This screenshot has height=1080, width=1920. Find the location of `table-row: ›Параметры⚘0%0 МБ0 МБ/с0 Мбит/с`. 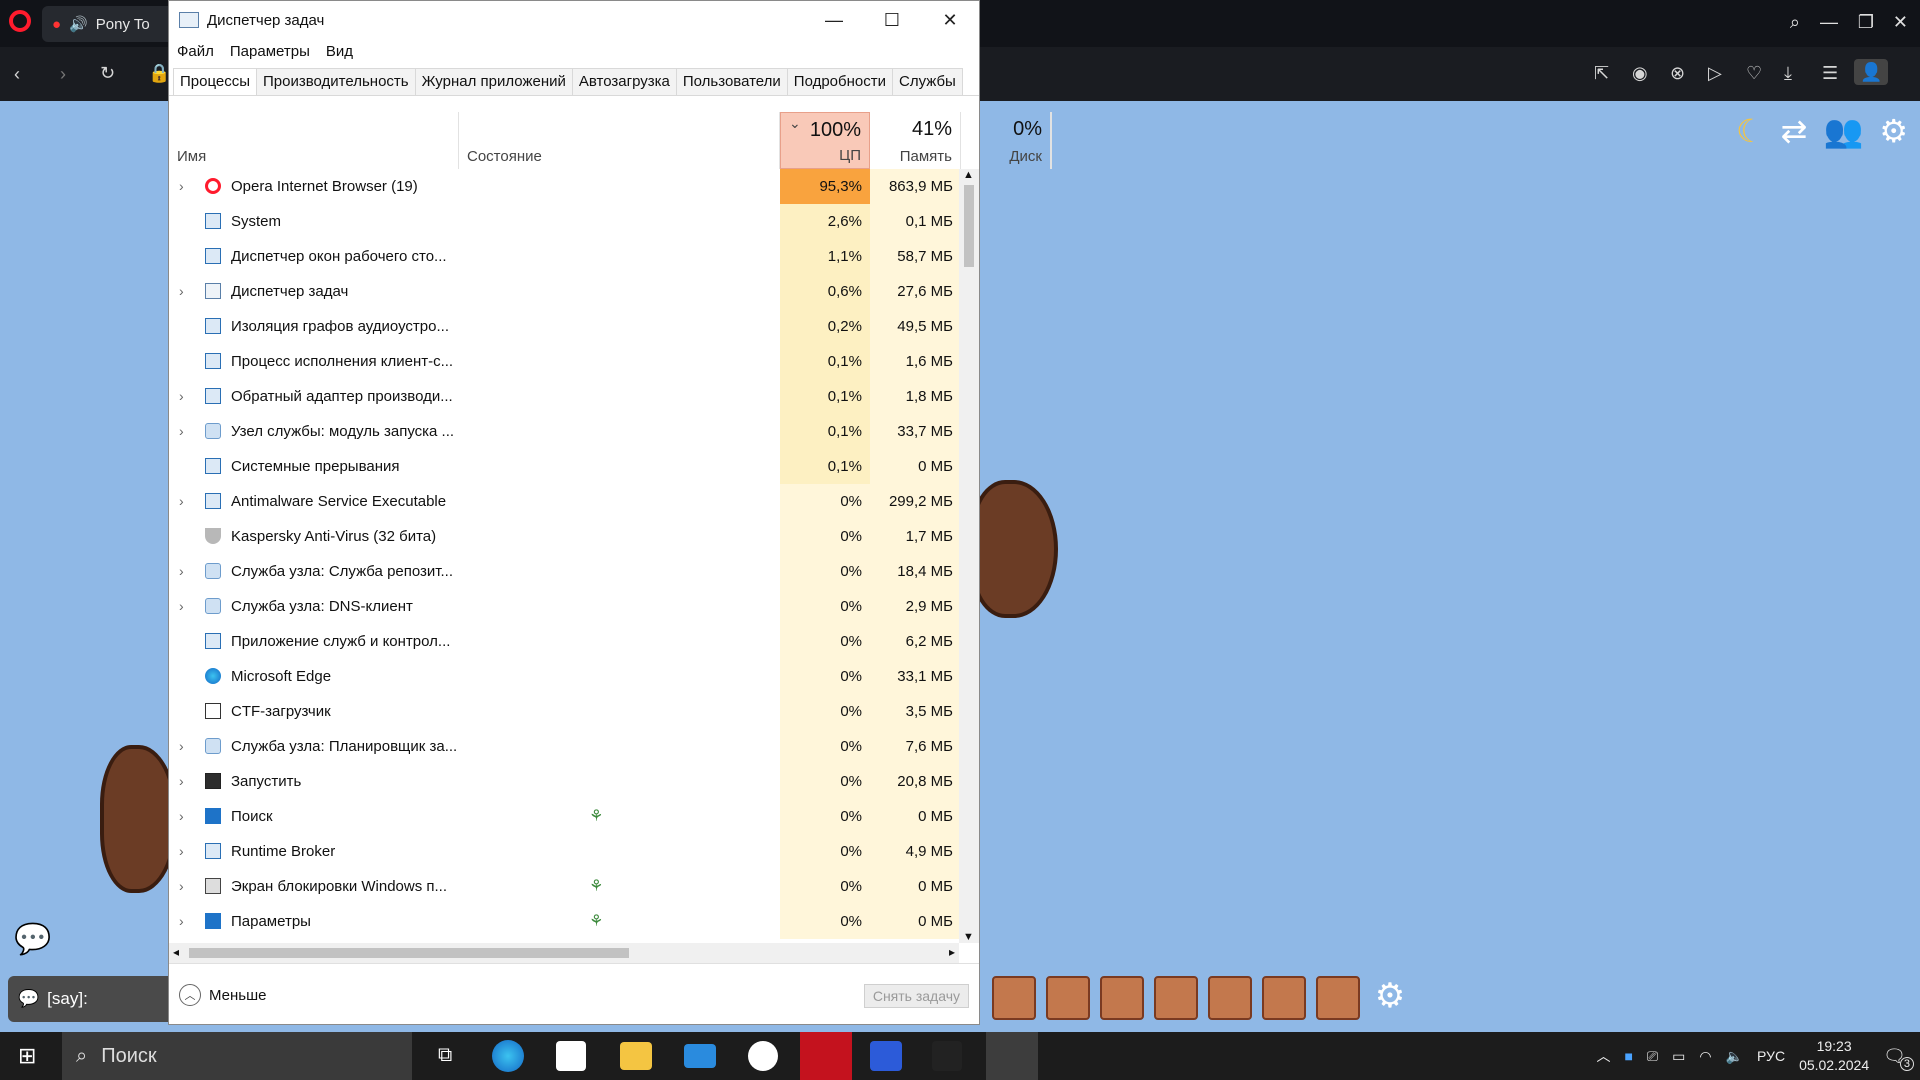

table-row: ›Параметры⚘0%0 МБ0 МБ/с0 Мбит/с is located at coordinates (564, 921).